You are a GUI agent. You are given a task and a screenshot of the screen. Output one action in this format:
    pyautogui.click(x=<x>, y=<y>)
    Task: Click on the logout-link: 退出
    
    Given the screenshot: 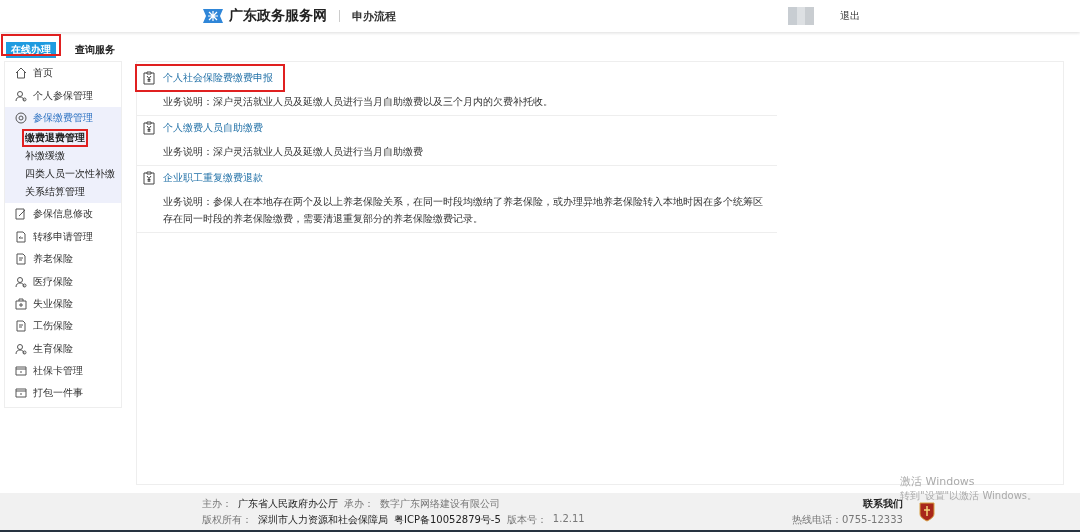 What is the action you would take?
    pyautogui.click(x=850, y=16)
    